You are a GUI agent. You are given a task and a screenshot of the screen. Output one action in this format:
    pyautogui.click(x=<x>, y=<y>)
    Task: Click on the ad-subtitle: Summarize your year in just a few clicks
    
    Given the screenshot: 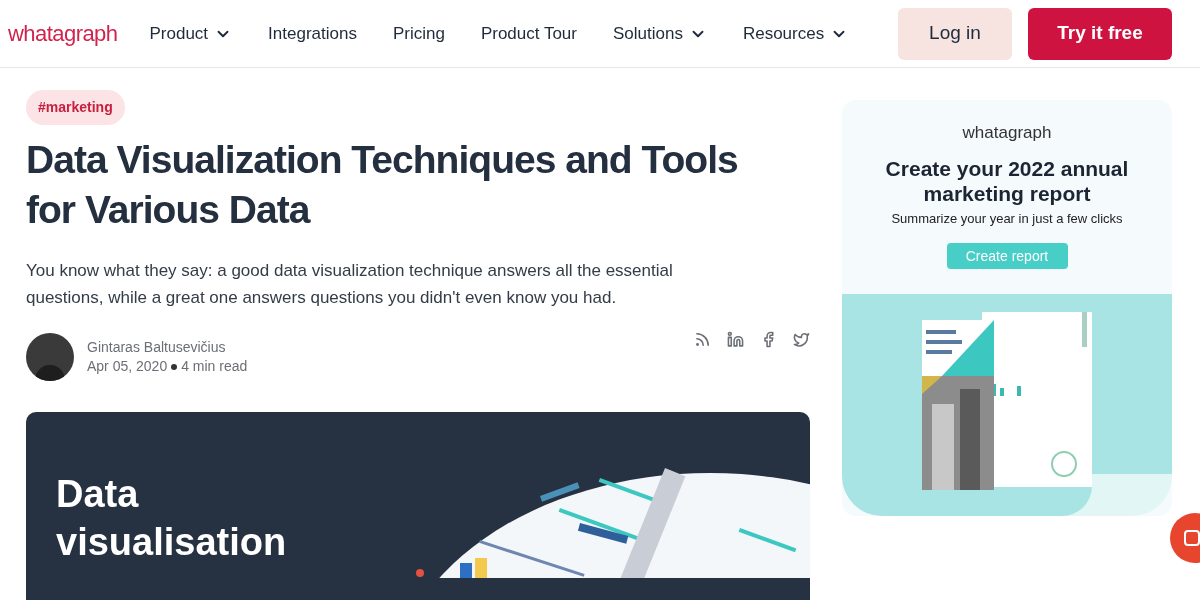 What is the action you would take?
    pyautogui.click(x=1007, y=218)
    